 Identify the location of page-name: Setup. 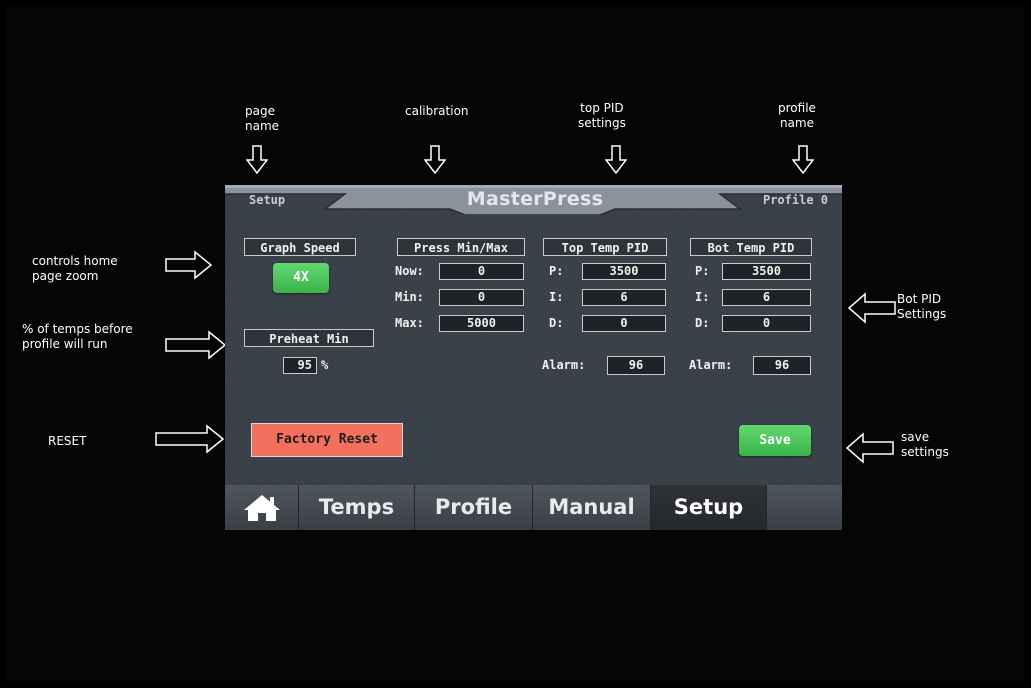
(267, 200).